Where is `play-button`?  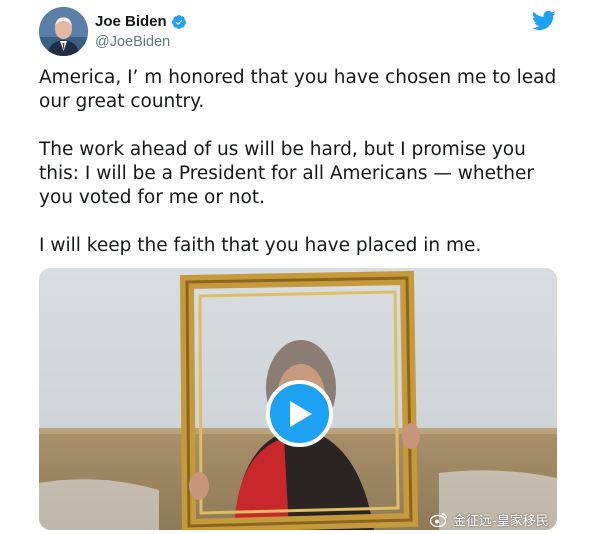
play-button is located at coordinates (299, 413).